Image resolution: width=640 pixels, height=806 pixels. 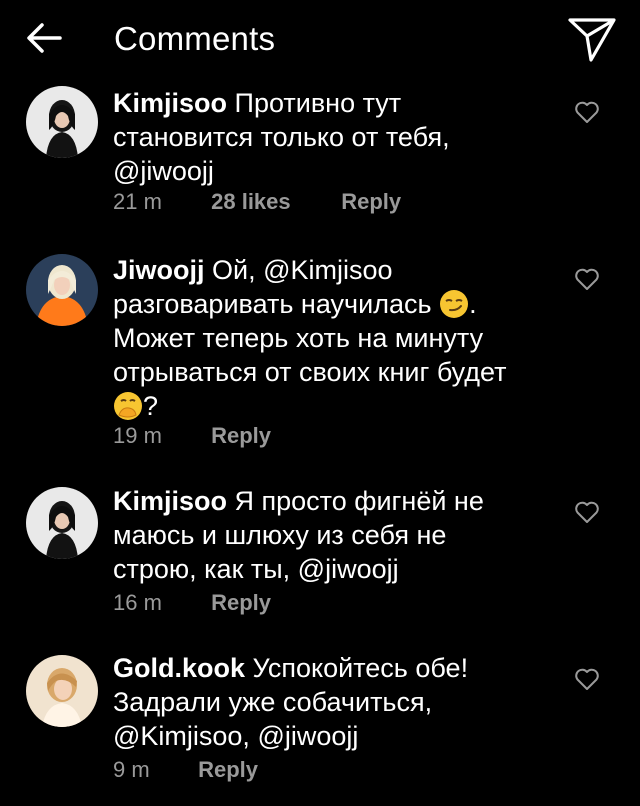 I want to click on comment-time: 21 m, so click(x=137, y=201).